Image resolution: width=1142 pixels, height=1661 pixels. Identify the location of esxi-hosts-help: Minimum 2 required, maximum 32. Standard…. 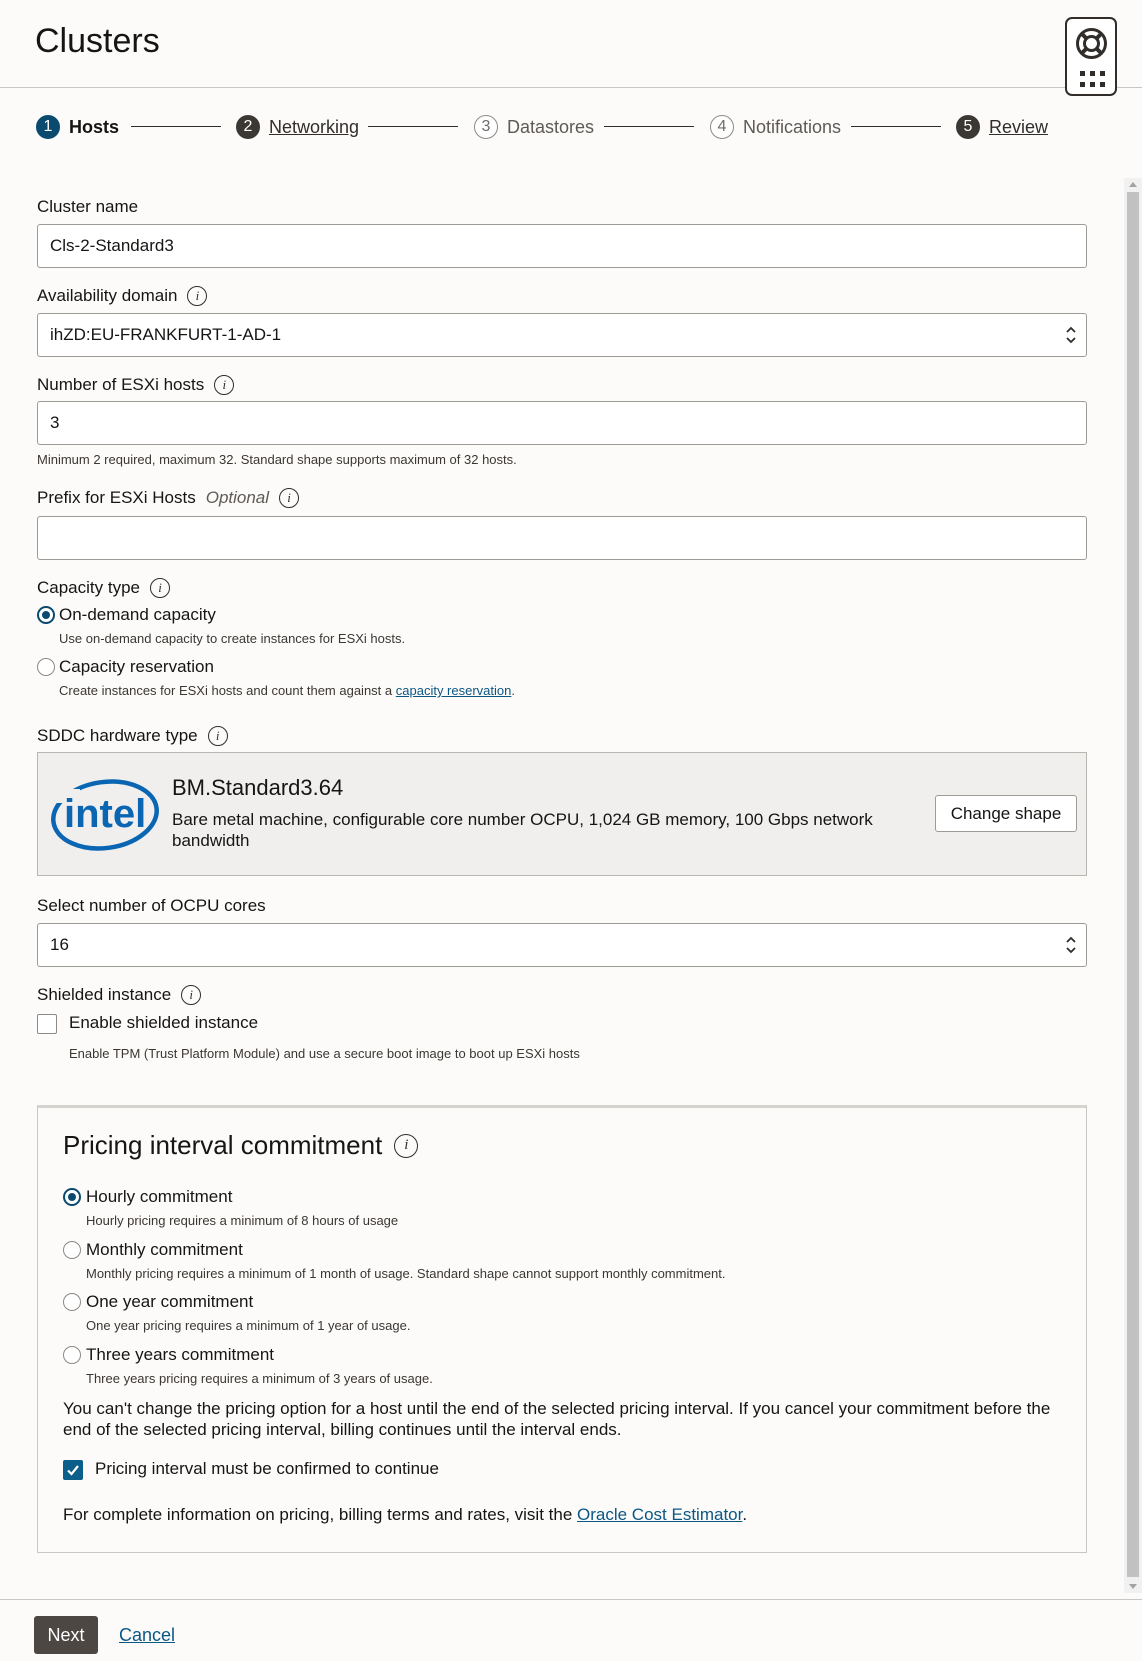
(277, 459).